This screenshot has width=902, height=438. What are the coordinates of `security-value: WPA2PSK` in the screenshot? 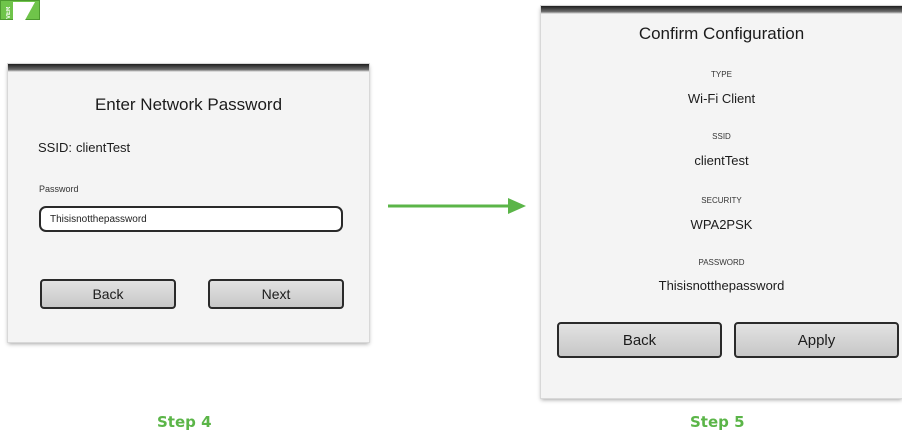 It's located at (721, 224).